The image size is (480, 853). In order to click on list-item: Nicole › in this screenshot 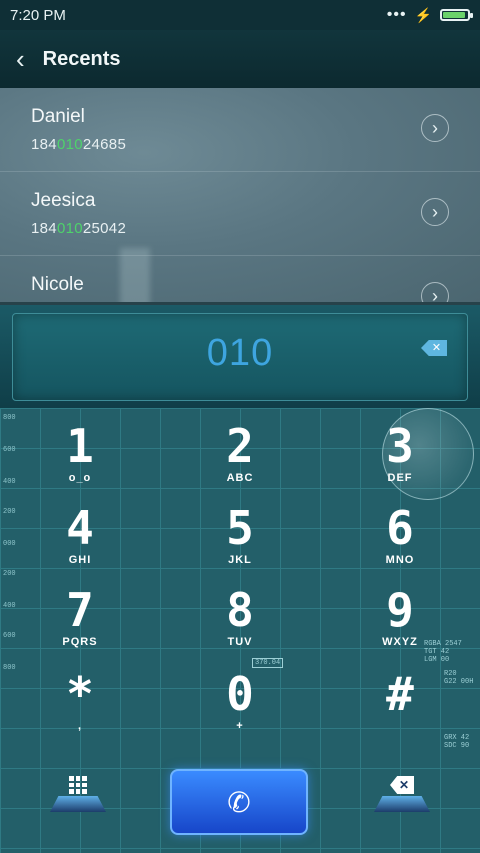, I will do `click(240, 280)`.